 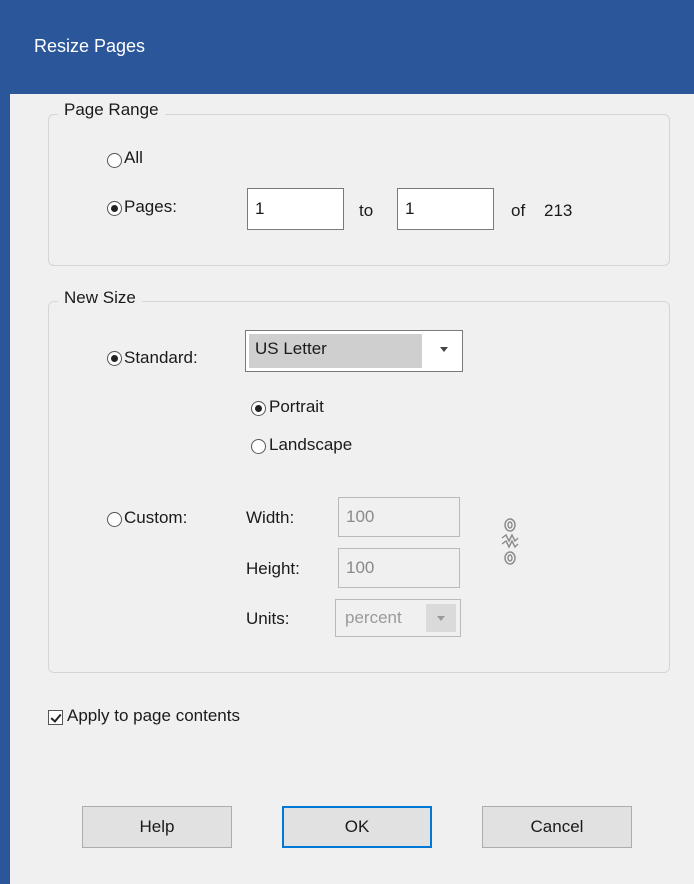 I want to click on standard-radio, so click(x=114, y=358).